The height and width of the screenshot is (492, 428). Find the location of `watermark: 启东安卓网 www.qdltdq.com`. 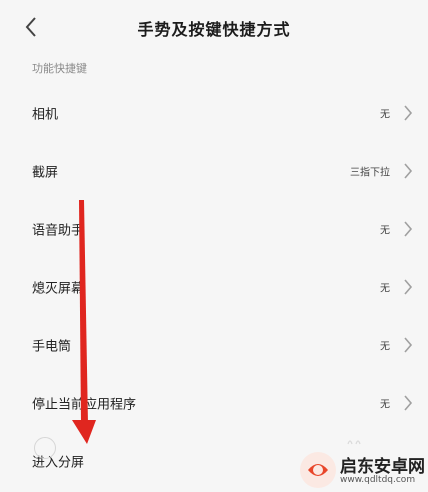

watermark: 启东安卓网 www.qdltdq.com is located at coordinates (362, 470).